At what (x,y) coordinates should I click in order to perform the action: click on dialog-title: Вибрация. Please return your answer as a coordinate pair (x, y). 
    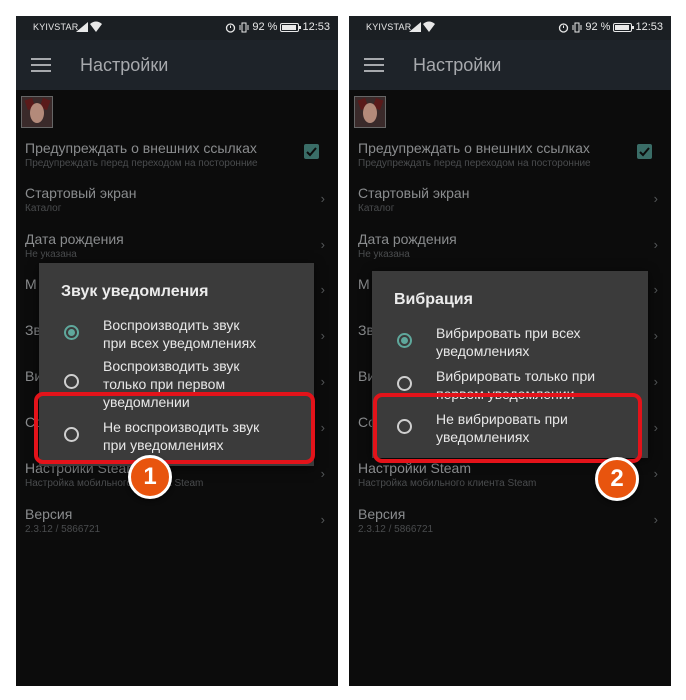
    Looking at the image, I should click on (433, 299).